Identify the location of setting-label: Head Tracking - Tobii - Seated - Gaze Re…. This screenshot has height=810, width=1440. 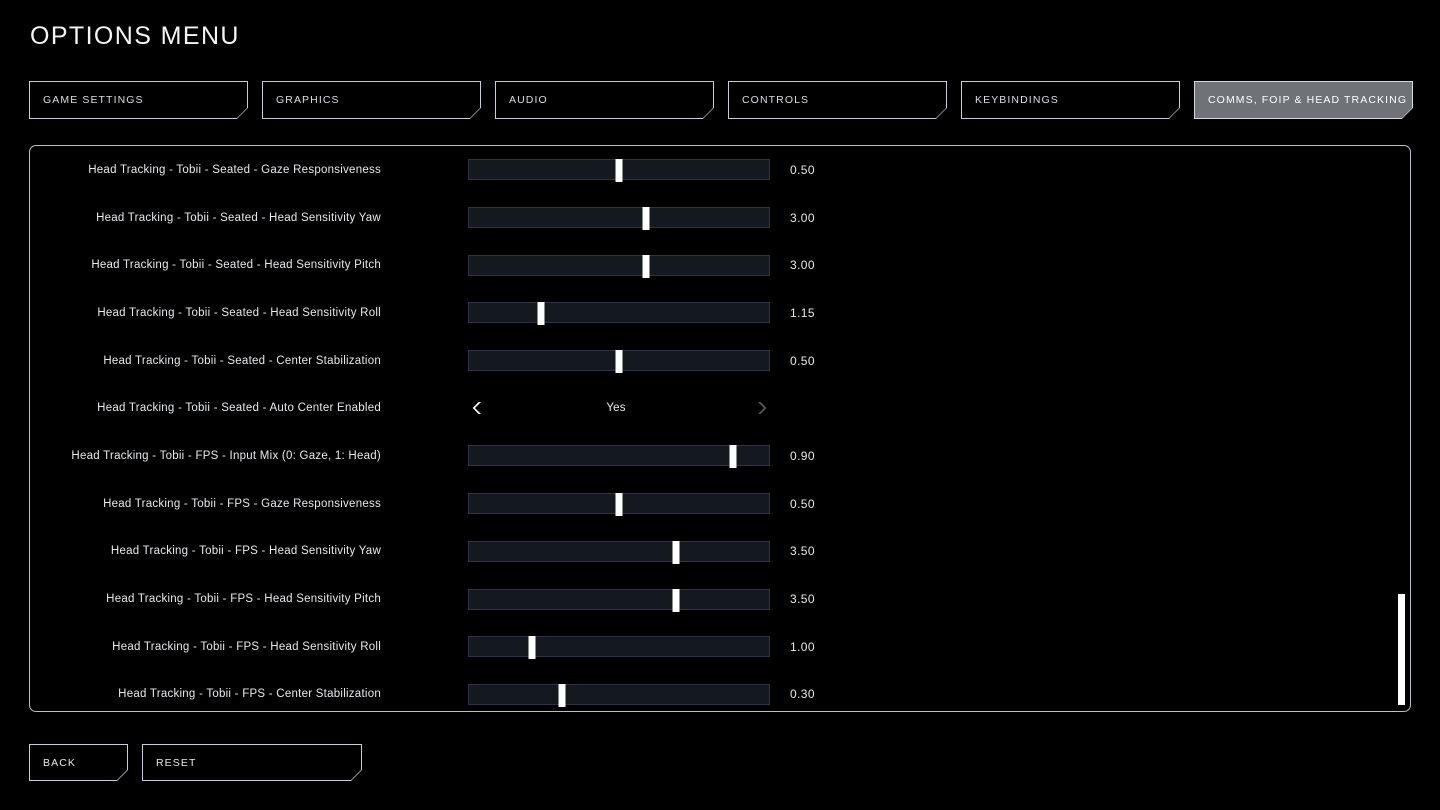
(234, 169).